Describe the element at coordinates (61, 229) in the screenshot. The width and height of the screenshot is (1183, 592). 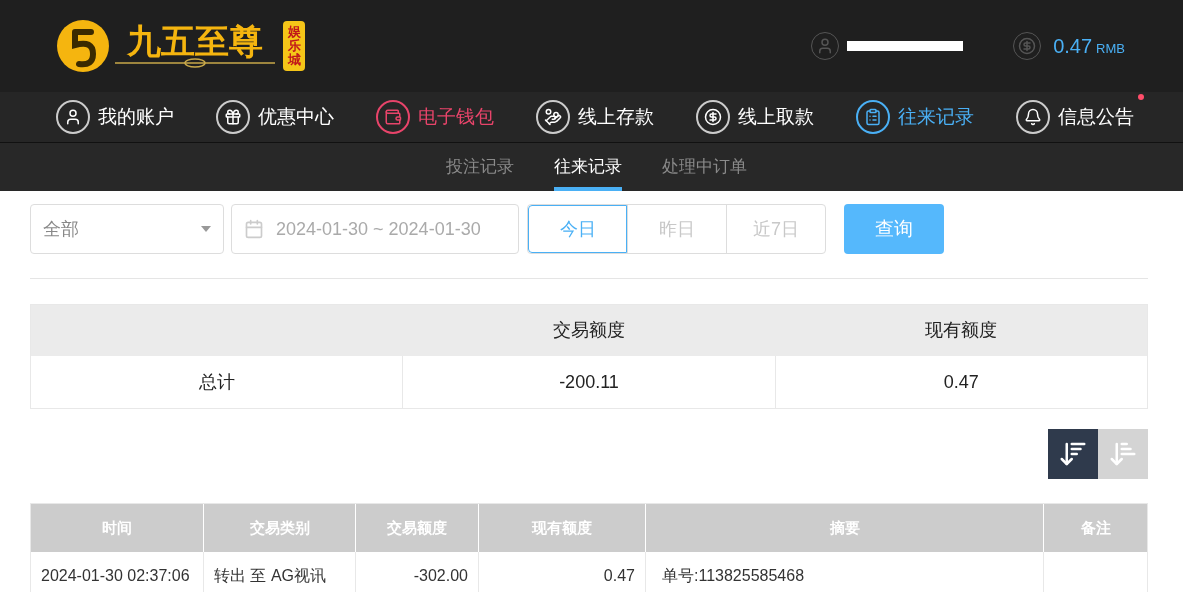
I see `select-value: 全部` at that location.